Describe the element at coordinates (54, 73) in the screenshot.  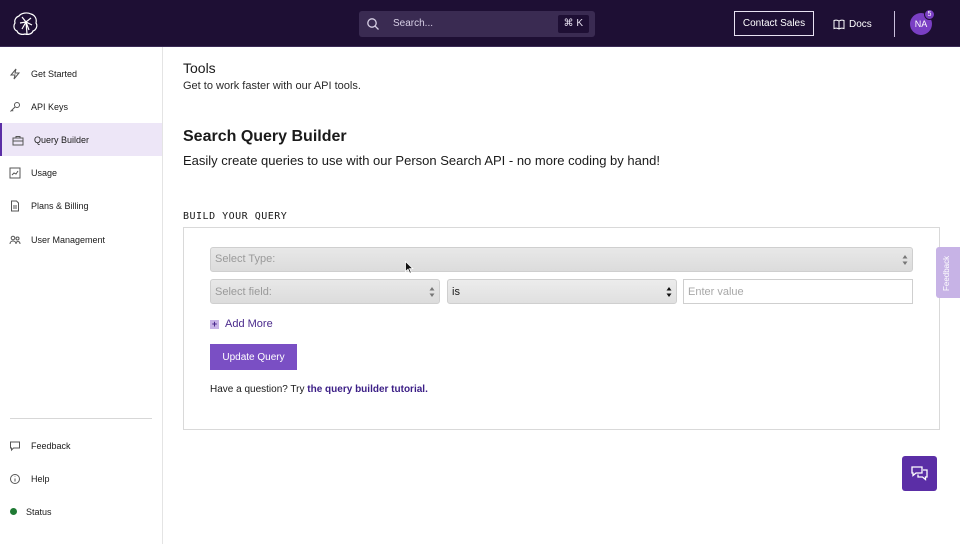
I see `sidebar-item-label: Get Started` at that location.